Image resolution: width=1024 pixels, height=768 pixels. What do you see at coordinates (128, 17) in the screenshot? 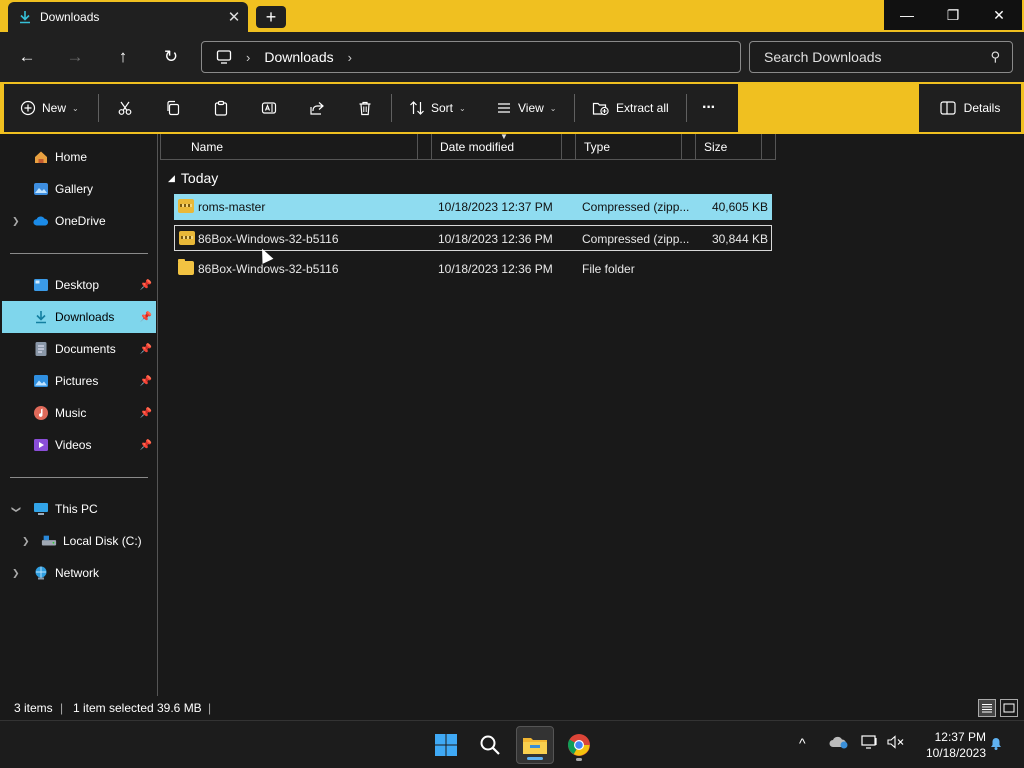
I see `window-tab: Downloads ✕` at bounding box center [128, 17].